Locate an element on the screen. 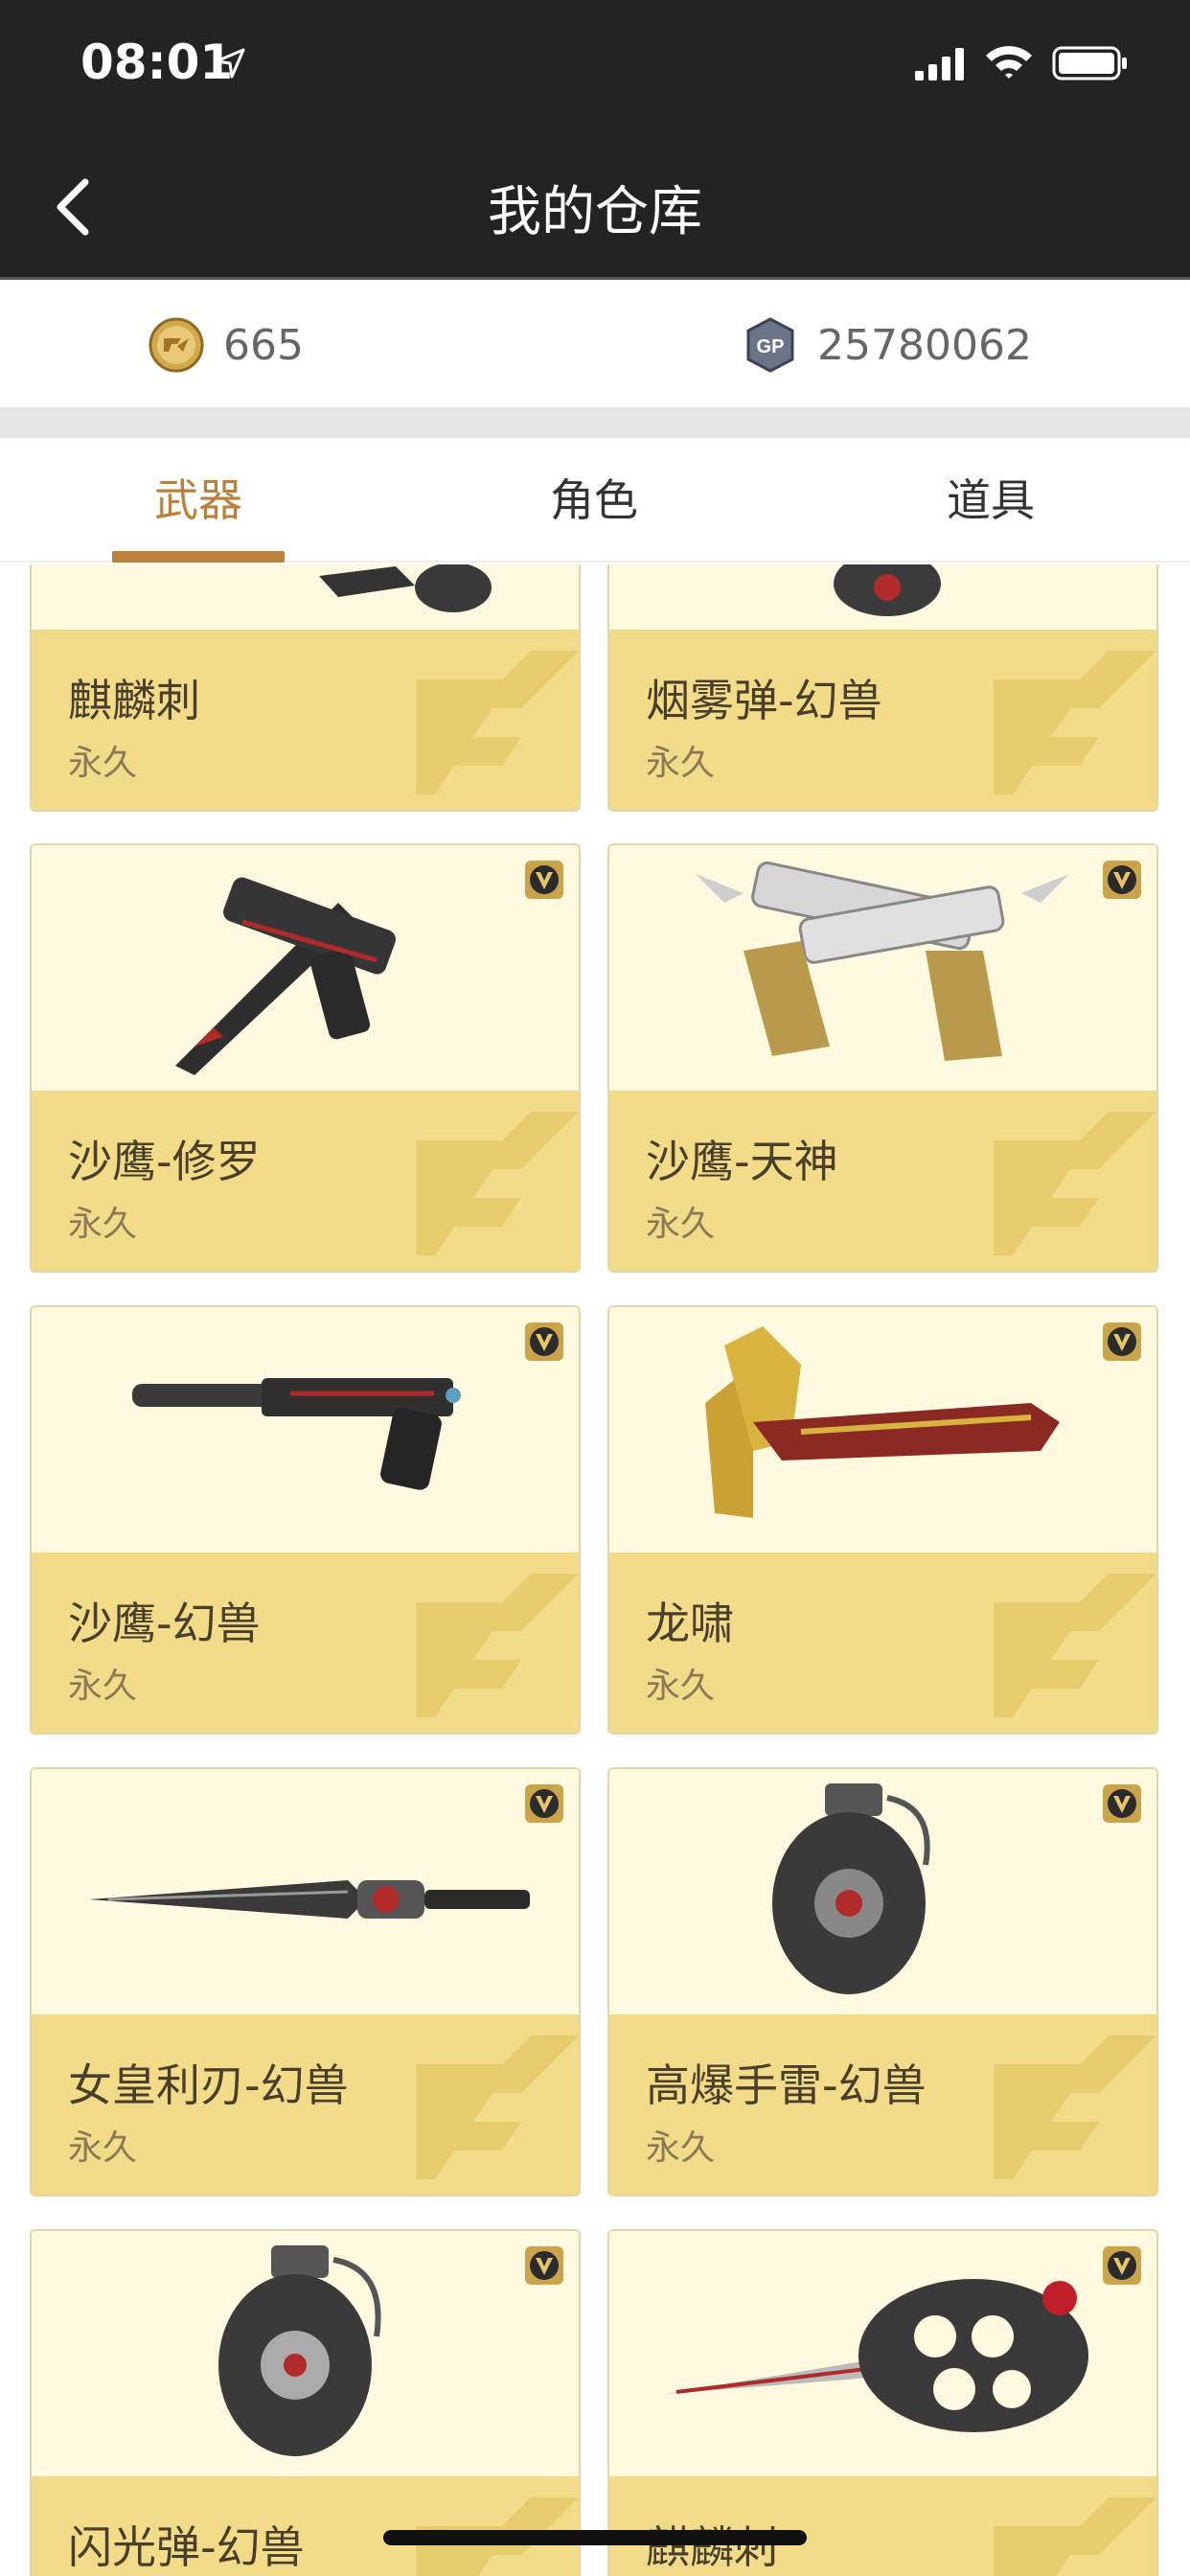 This screenshot has height=2576, width=1190. item-info: 闪光弹-幻兽 永久 is located at coordinates (305, 2526).